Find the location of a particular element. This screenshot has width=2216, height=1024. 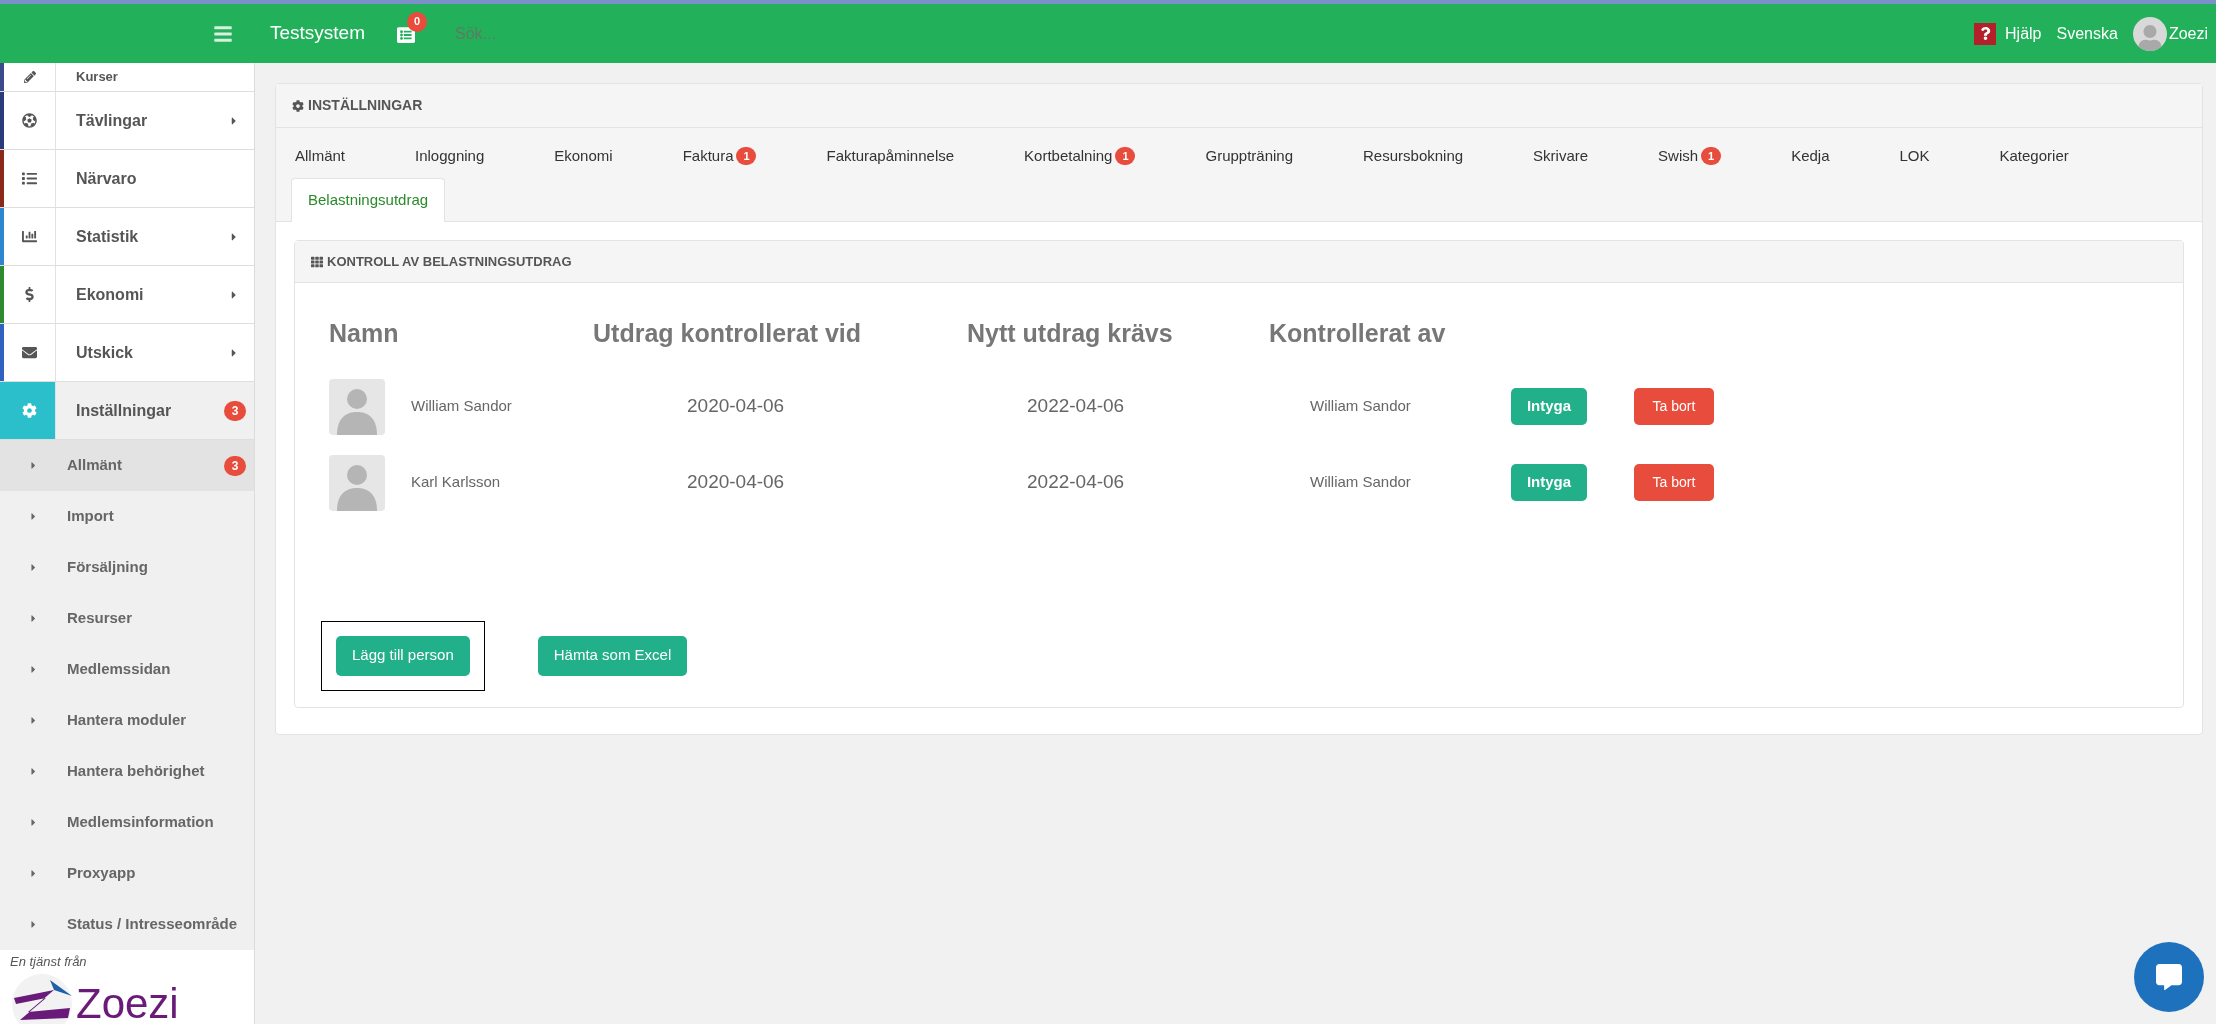

settings-tab: Skrivare is located at coordinates (1561, 156).